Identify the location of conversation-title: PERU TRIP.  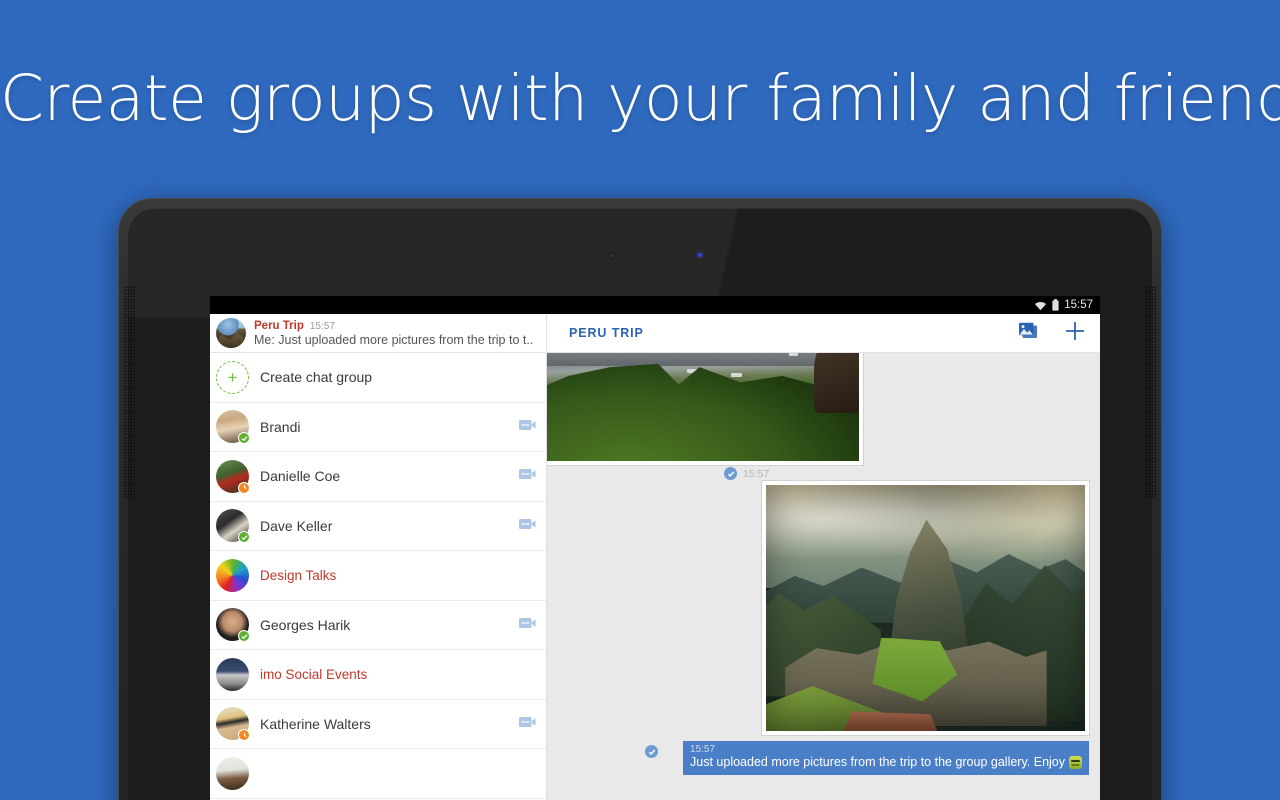
(606, 333).